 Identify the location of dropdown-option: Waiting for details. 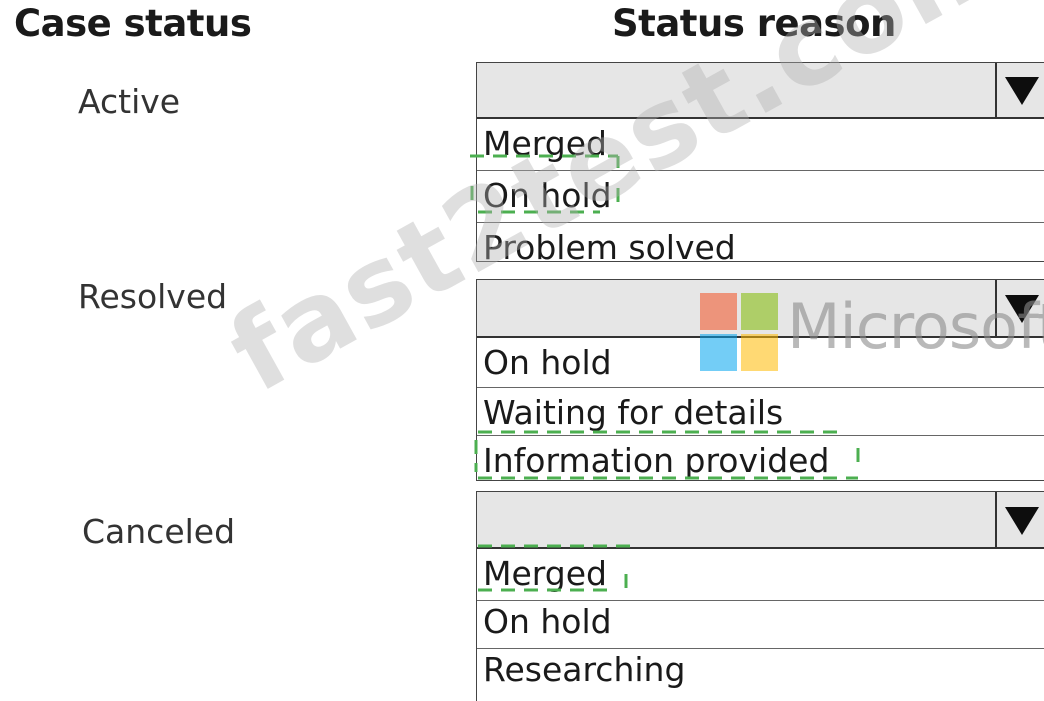
(760, 412).